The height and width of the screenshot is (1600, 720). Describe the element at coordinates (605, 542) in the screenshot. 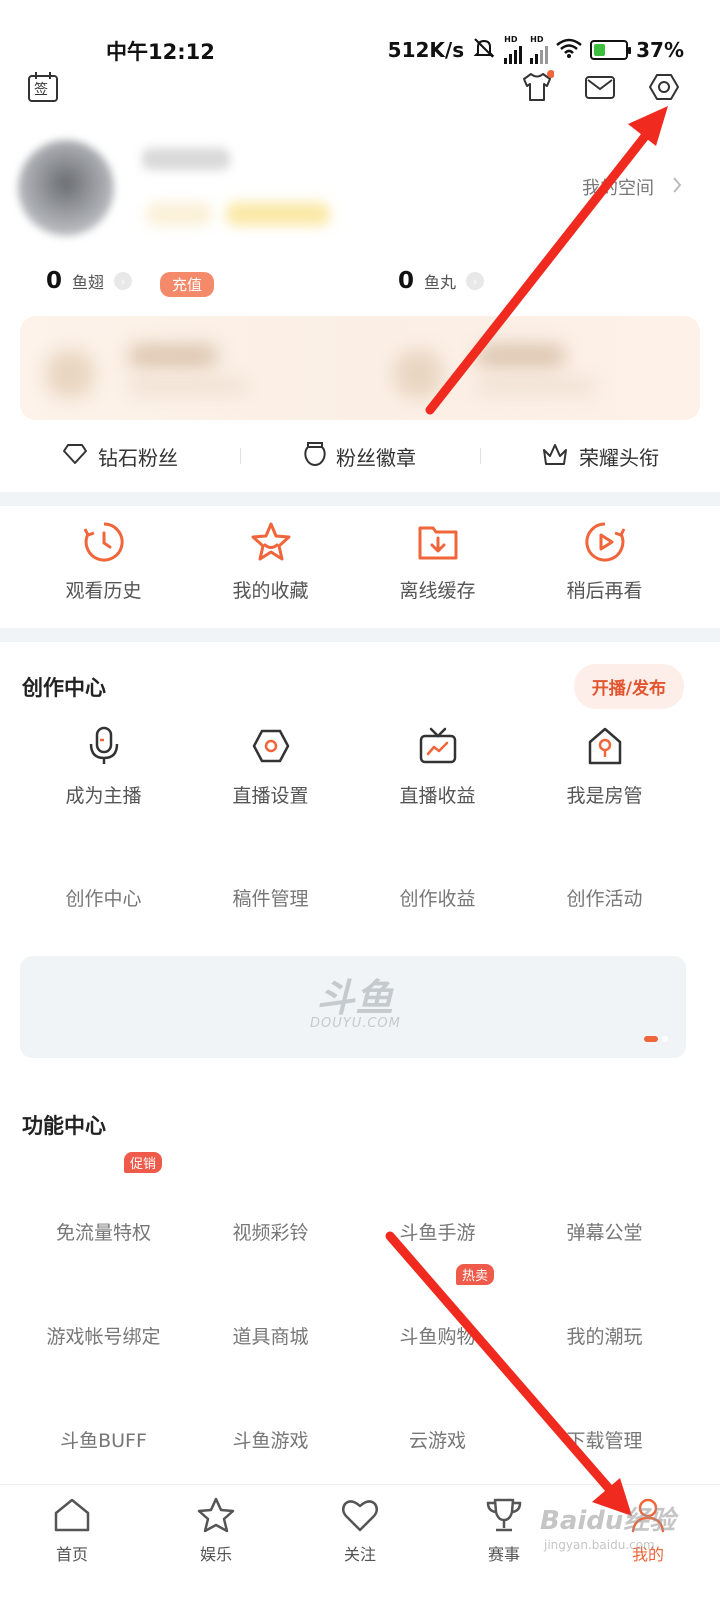

I see `play-later-icon` at that location.